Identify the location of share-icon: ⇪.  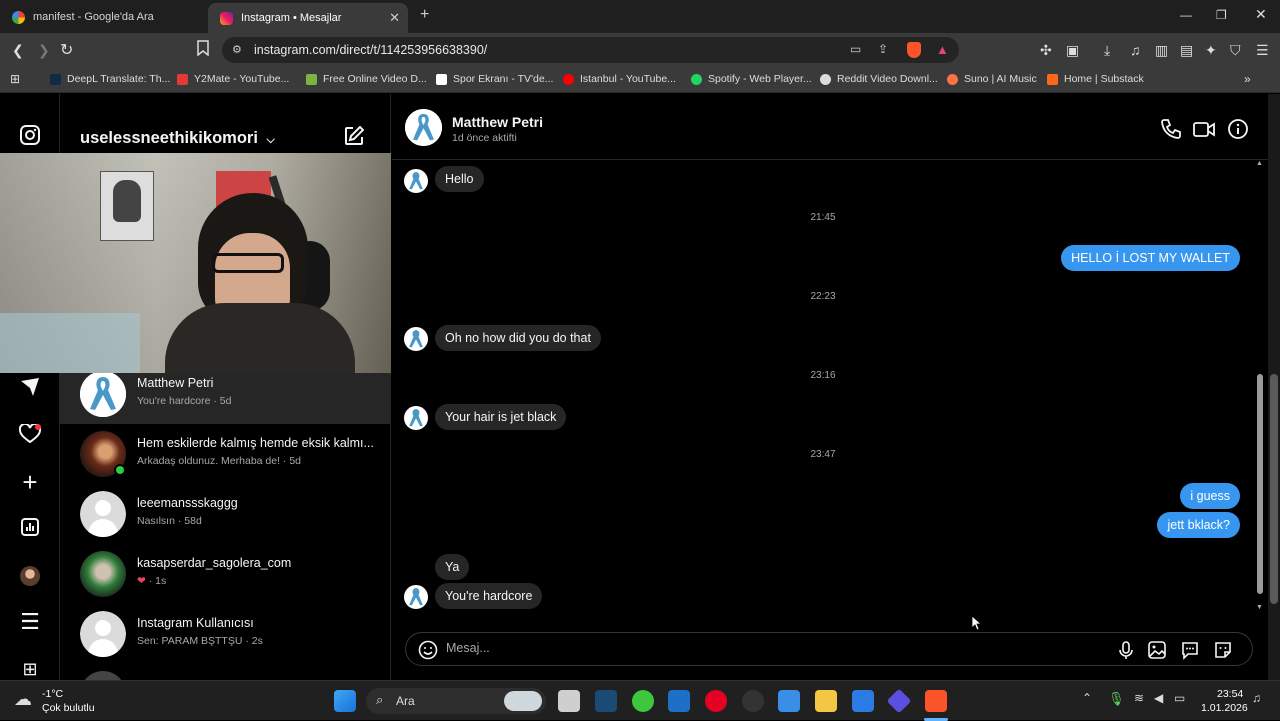
(883, 49).